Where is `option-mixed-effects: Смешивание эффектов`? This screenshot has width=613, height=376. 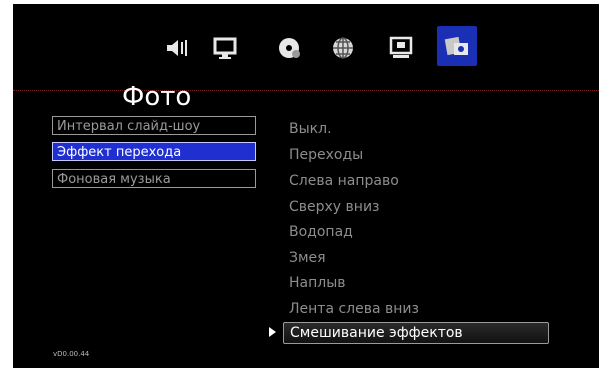
option-mixed-effects: Смешивание эффектов is located at coordinates (416, 333).